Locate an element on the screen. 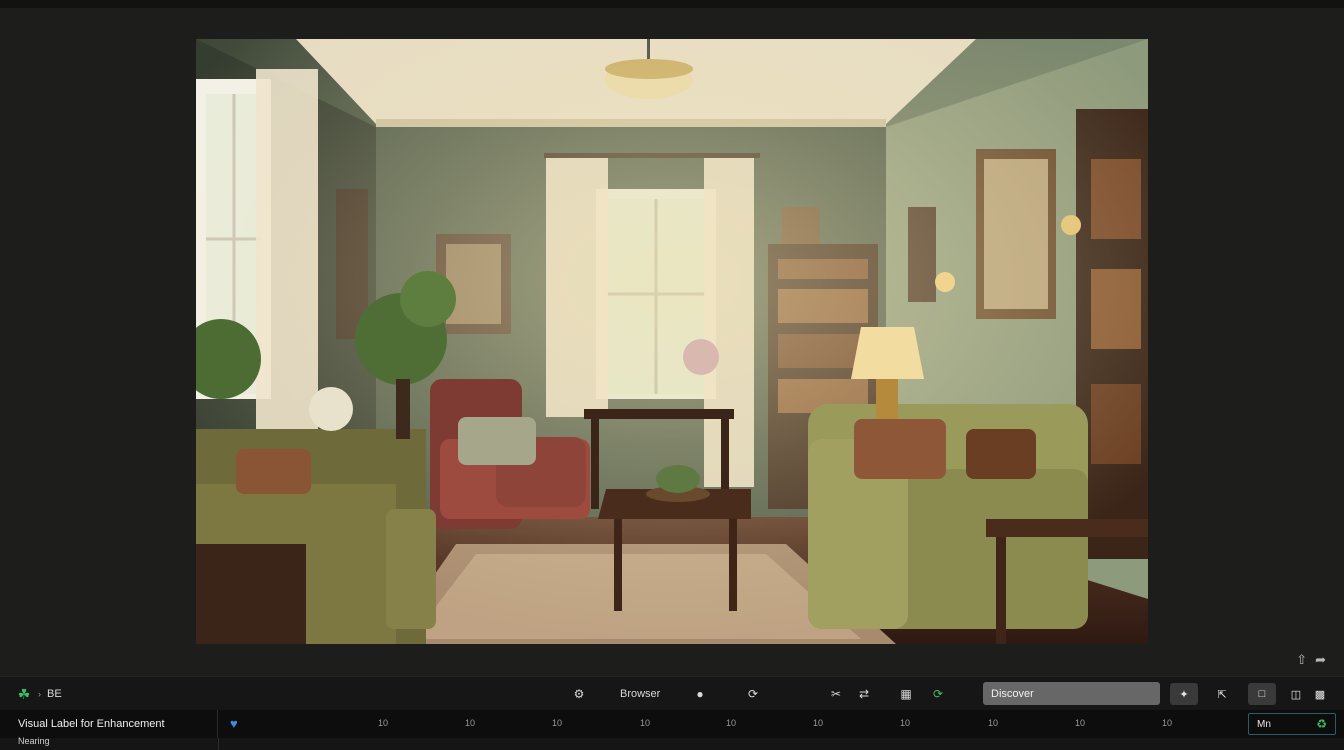 Image resolution: width=1344 pixels, height=750 pixels. settings-button: ⚙ is located at coordinates (579, 694).